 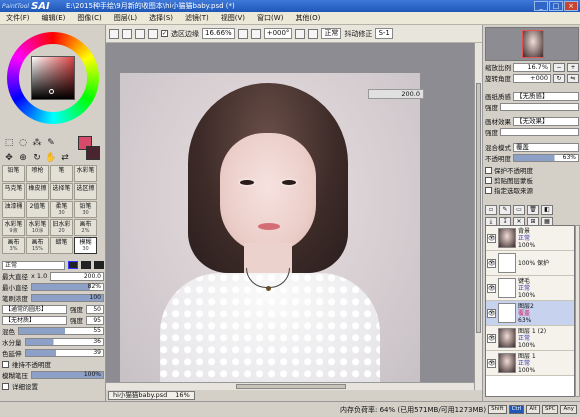 I want to click on navigator, so click(x=532, y=44).